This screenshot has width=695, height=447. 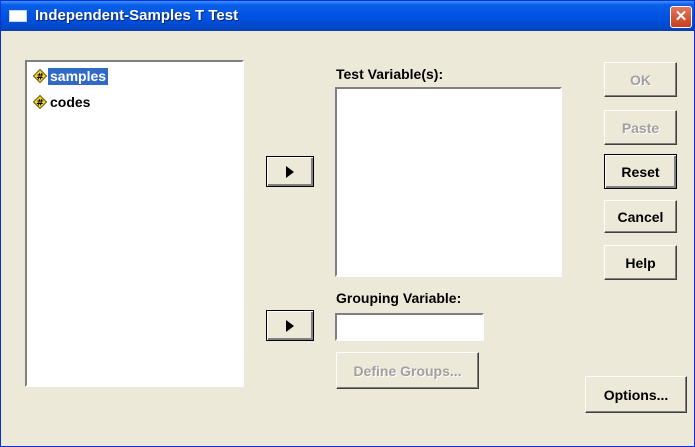 What do you see at coordinates (399, 298) in the screenshot?
I see `grouping-variable-label: Grouping Variable:` at bounding box center [399, 298].